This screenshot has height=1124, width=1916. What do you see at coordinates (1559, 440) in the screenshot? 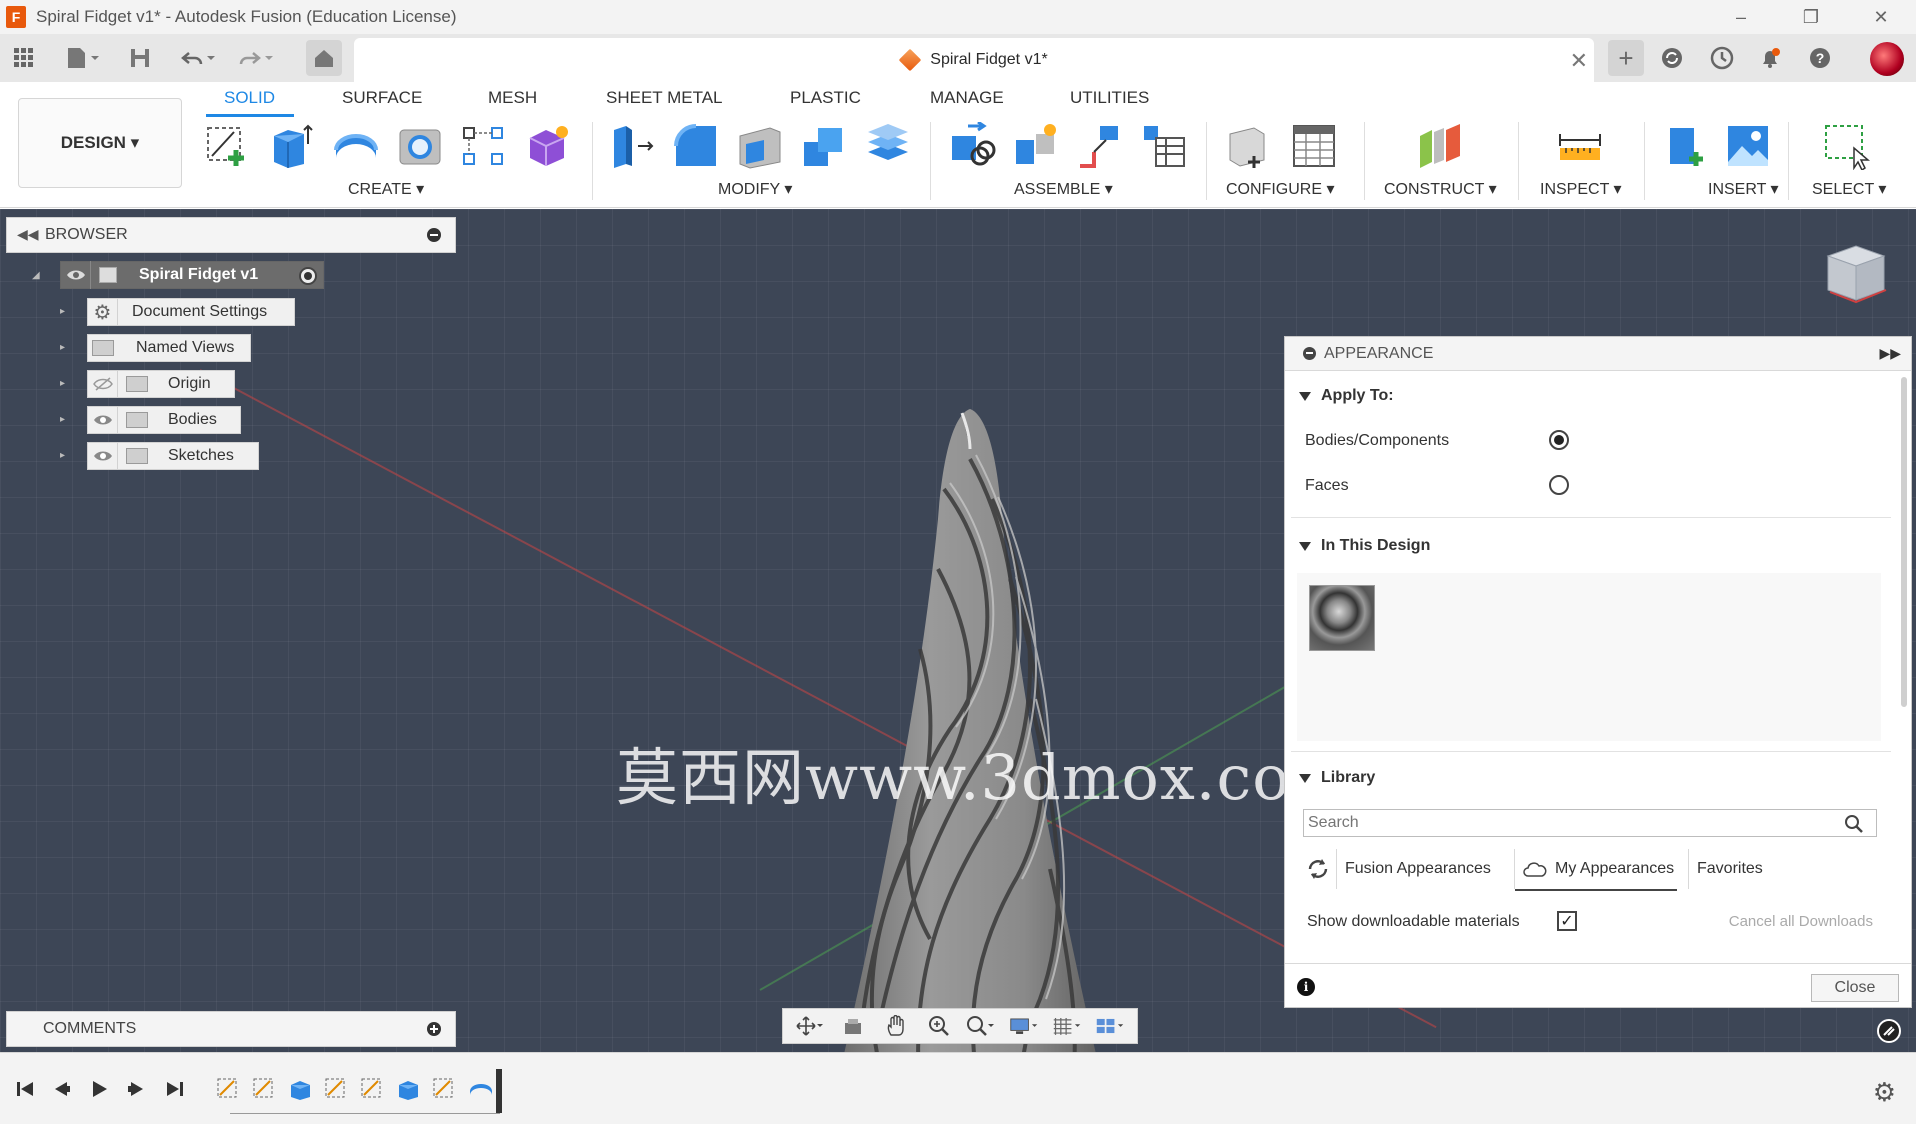
I see `apply-bodies-radio` at bounding box center [1559, 440].